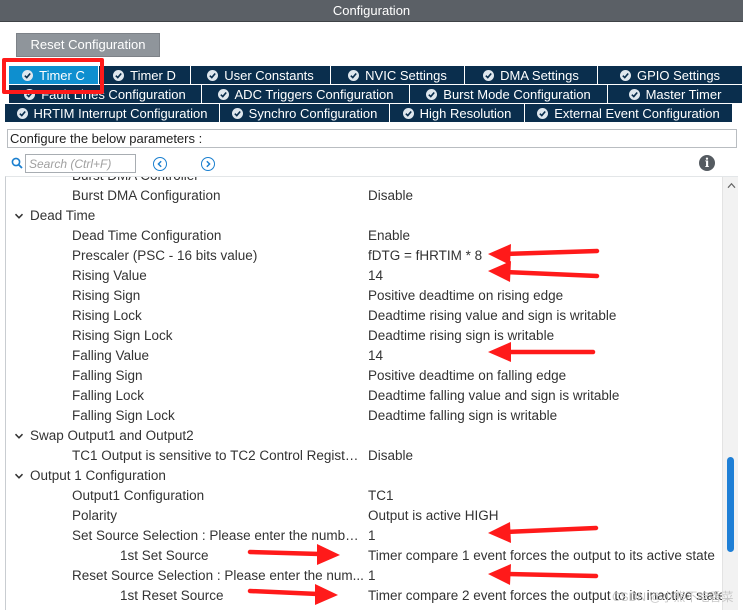  Describe the element at coordinates (465, 113) in the screenshot. I see `tab-label: High Resolution` at that location.